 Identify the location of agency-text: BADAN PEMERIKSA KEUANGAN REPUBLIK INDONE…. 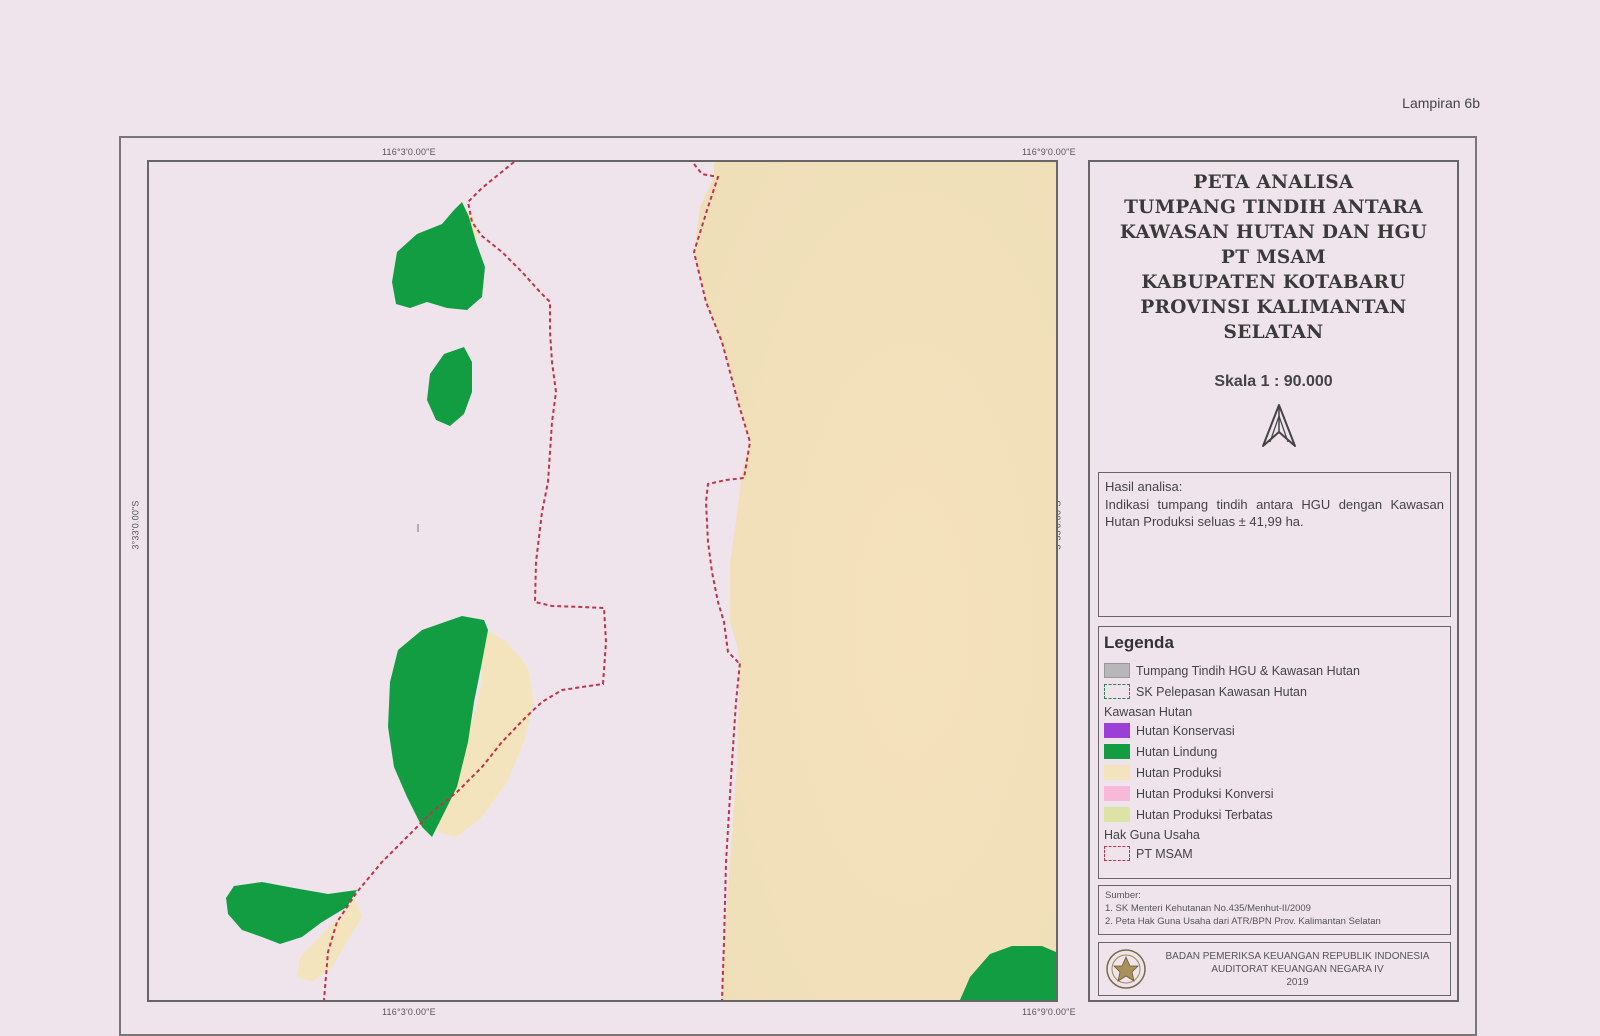
(1297, 969).